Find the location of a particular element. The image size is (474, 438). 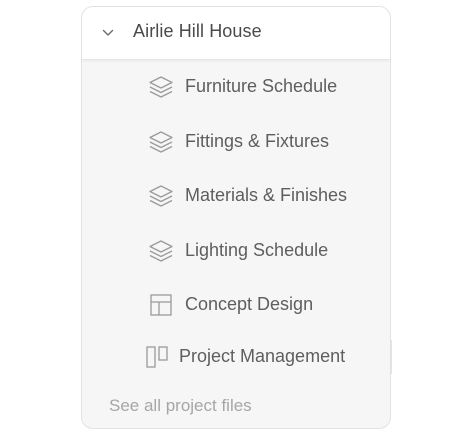

file-item-concept-design: Concept Design is located at coordinates (236, 305).